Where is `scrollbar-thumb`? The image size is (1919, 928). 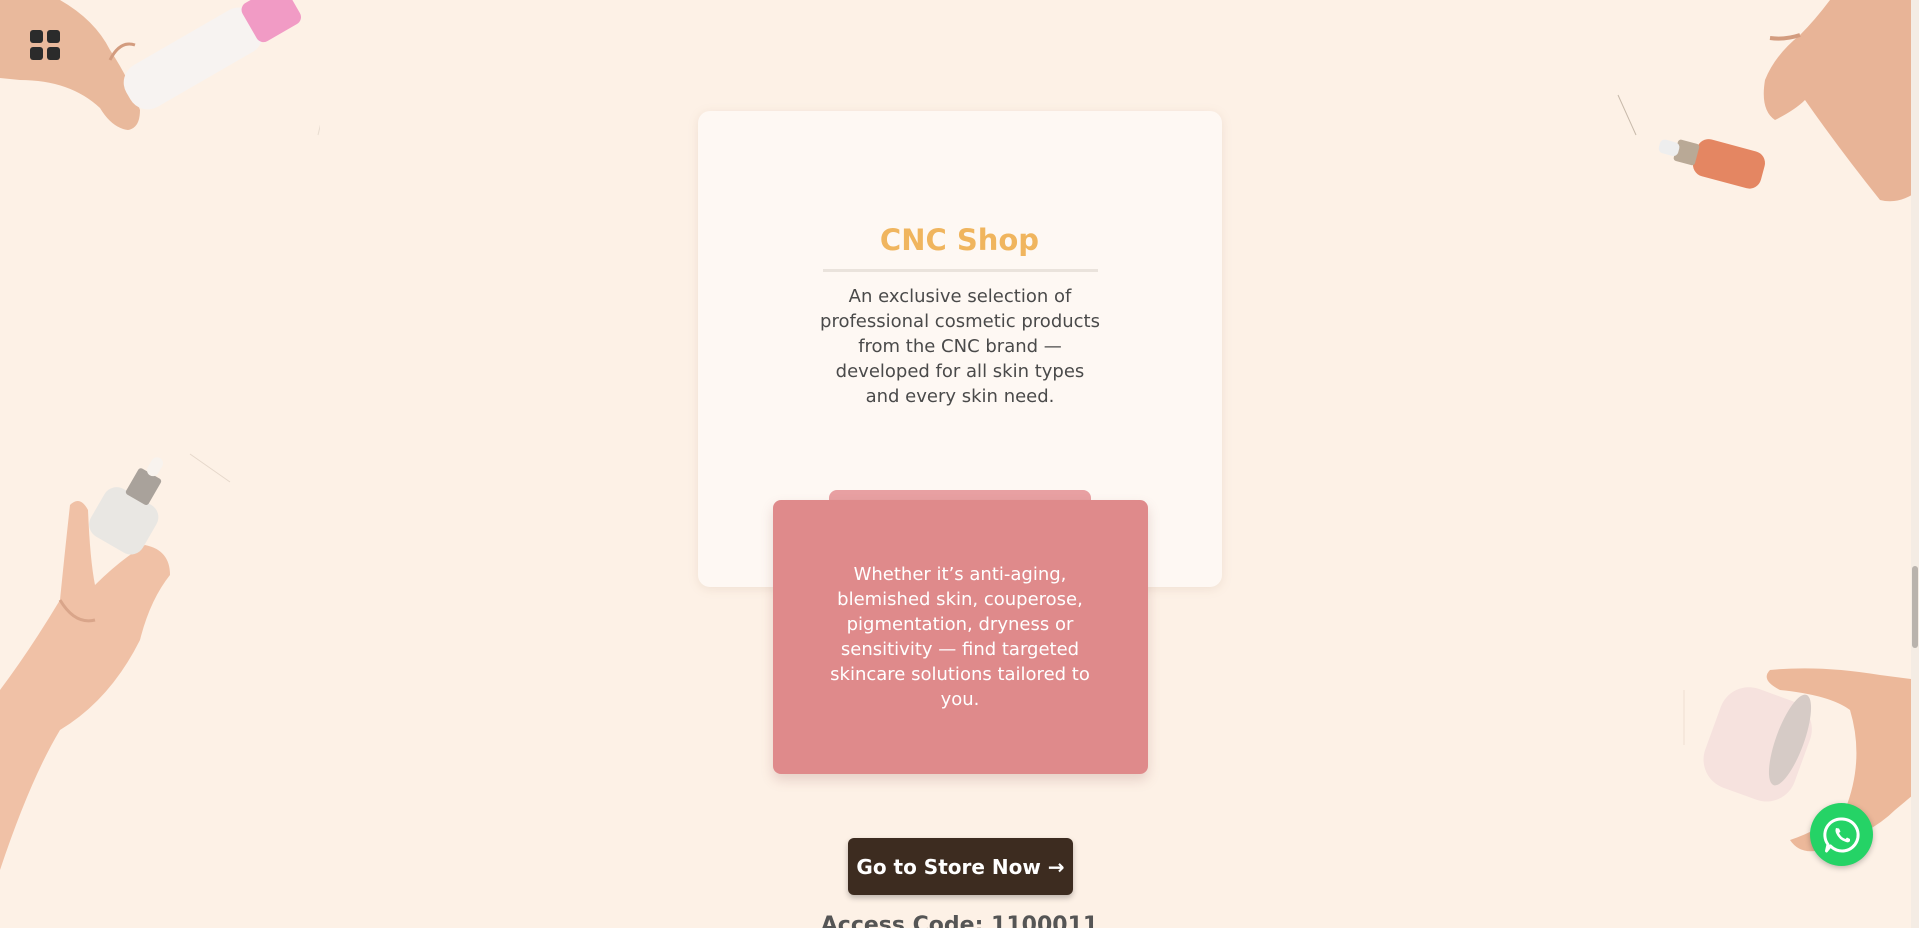
scrollbar-thumb is located at coordinates (1915, 607).